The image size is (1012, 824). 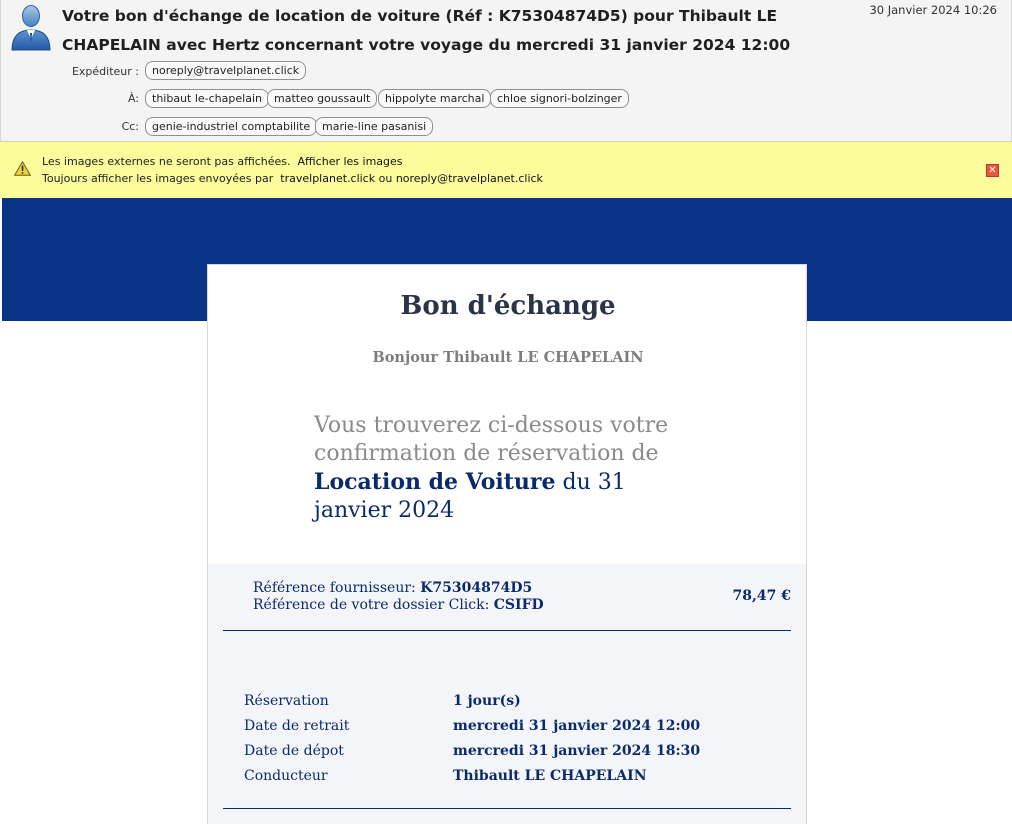 I want to click on detail-value: Thibault LE CHAPELAIN, so click(x=550, y=776).